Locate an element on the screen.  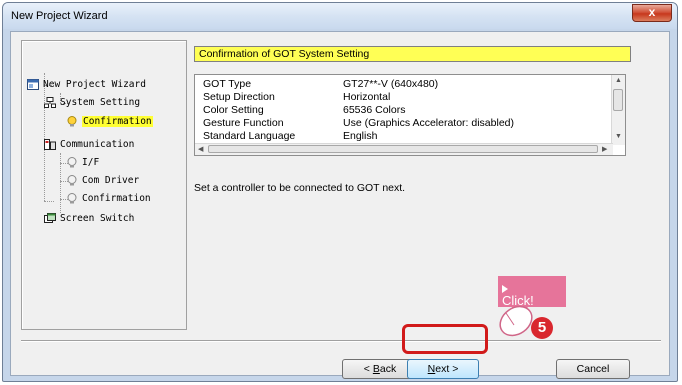
click-callout is located at coordinates (532, 306).